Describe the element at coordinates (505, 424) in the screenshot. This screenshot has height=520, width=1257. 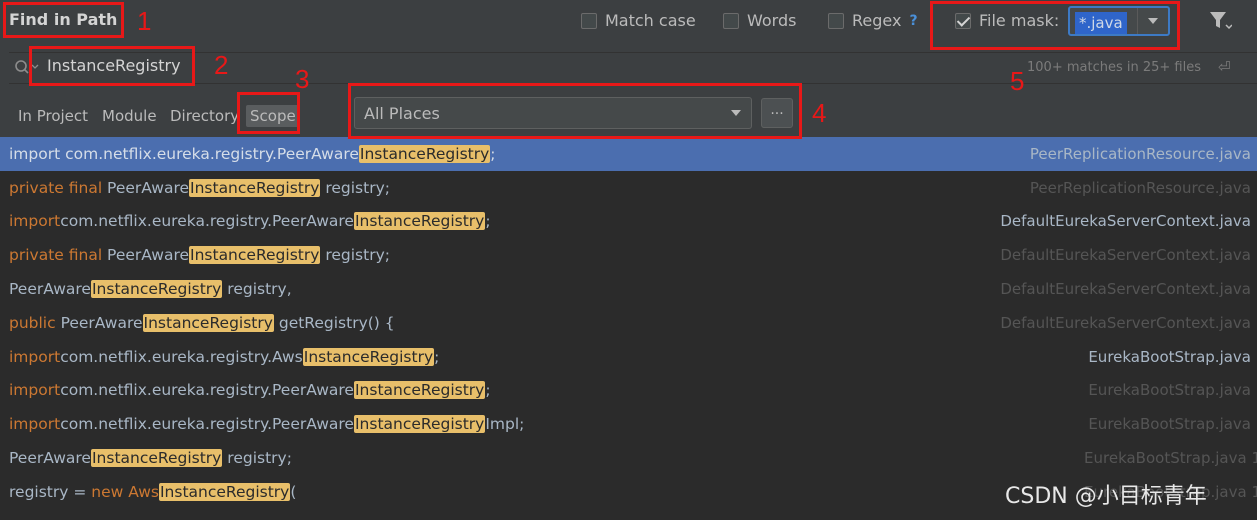
I see `code-text: Impl;` at that location.